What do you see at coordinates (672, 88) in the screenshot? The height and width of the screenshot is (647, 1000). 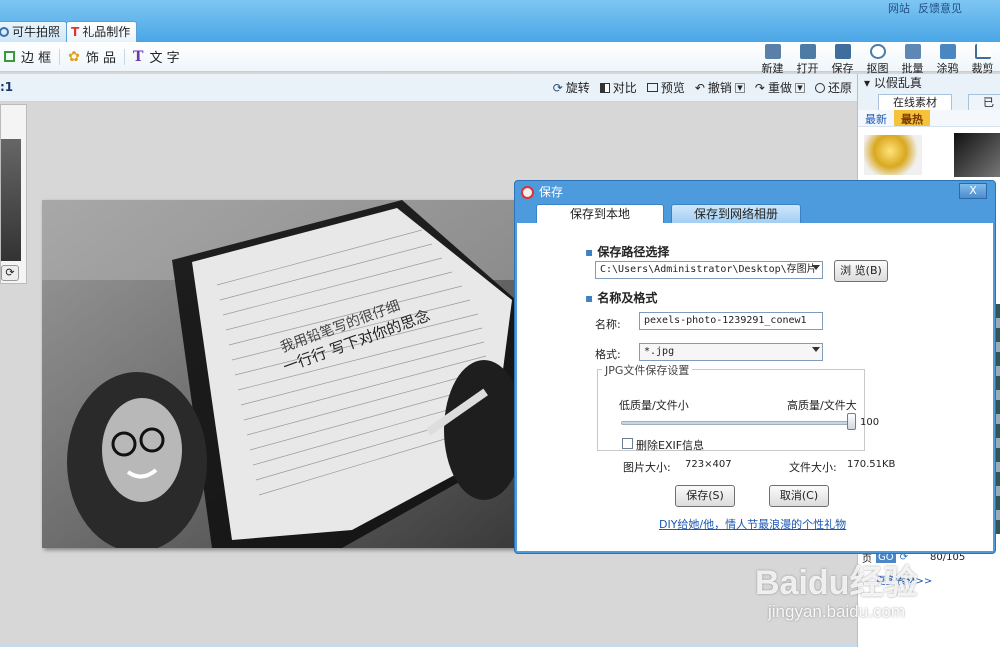 I see `preview-label: 预览` at bounding box center [672, 88].